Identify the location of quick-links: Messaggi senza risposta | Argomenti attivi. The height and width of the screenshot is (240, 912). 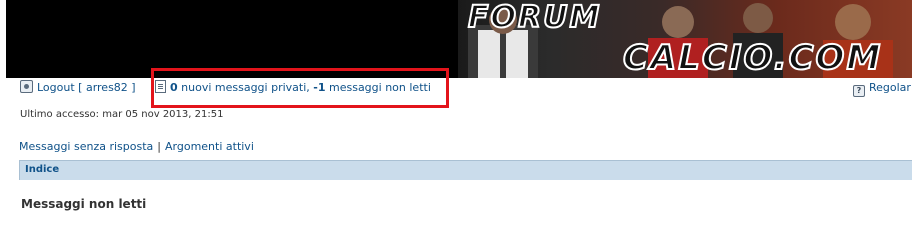
(136, 146).